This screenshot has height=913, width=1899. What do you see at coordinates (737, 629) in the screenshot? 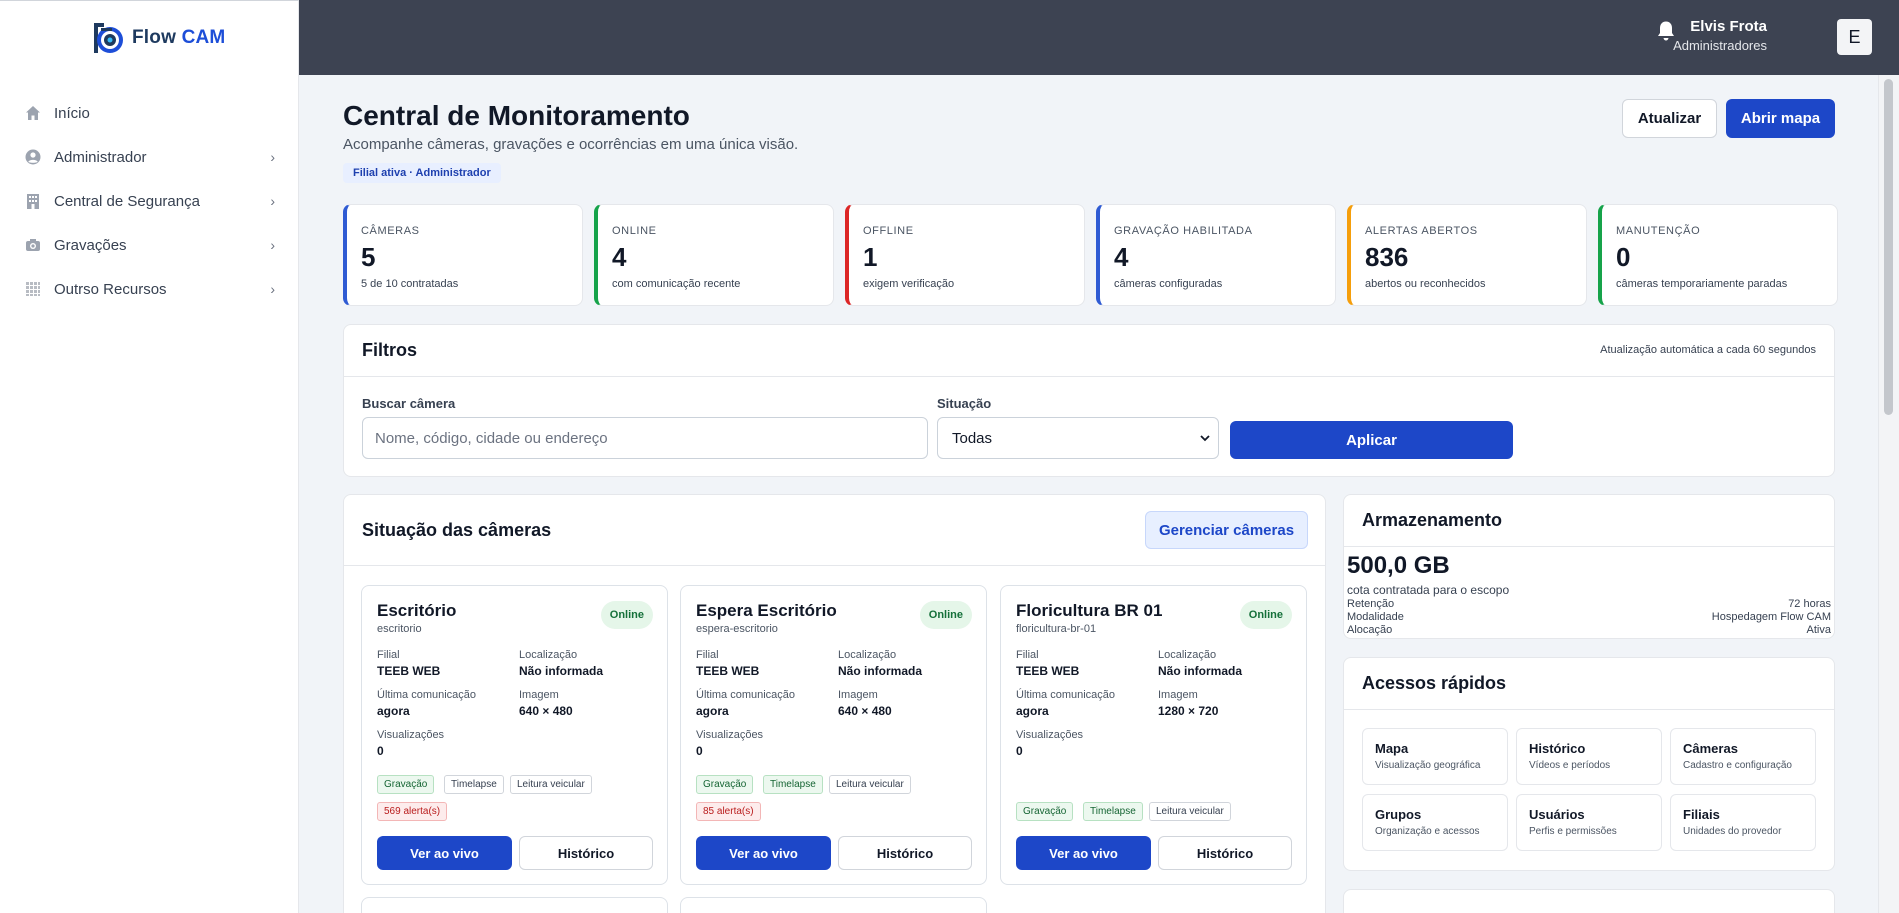
I see `camera-code: espera-escritorio` at bounding box center [737, 629].